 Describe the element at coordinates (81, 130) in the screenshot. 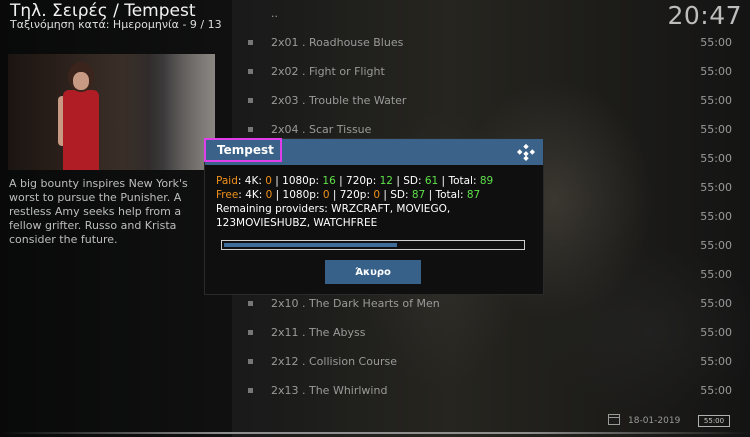

I see `thumbnail-figure-body` at that location.